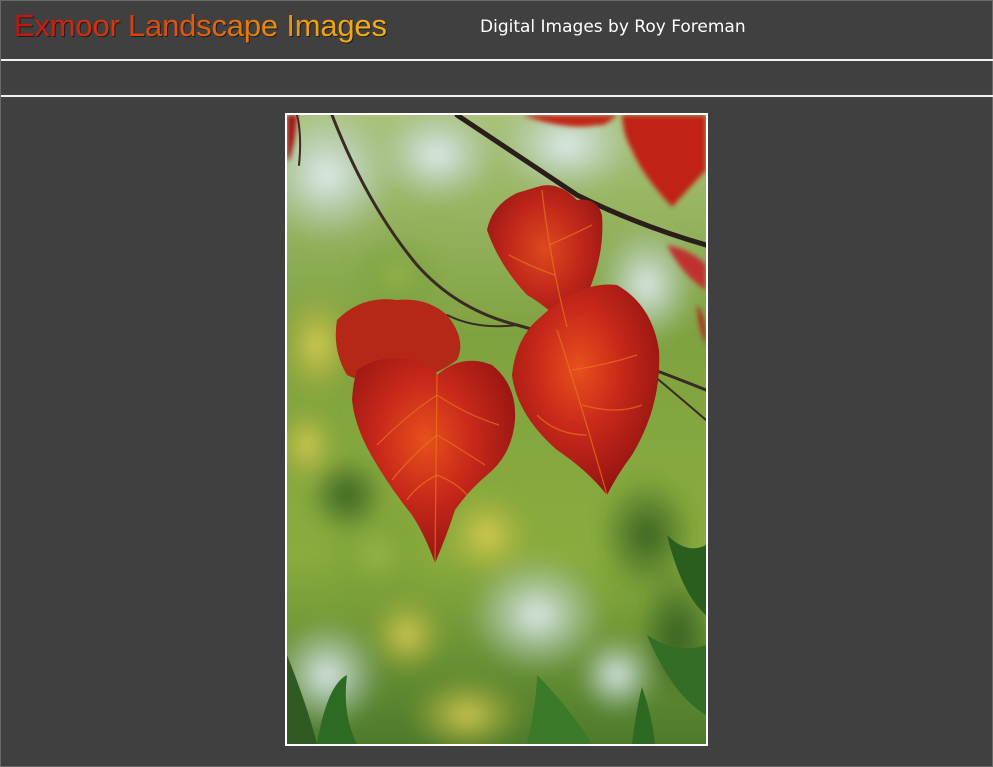 The width and height of the screenshot is (993, 767). I want to click on nav-bar, so click(497, 78).